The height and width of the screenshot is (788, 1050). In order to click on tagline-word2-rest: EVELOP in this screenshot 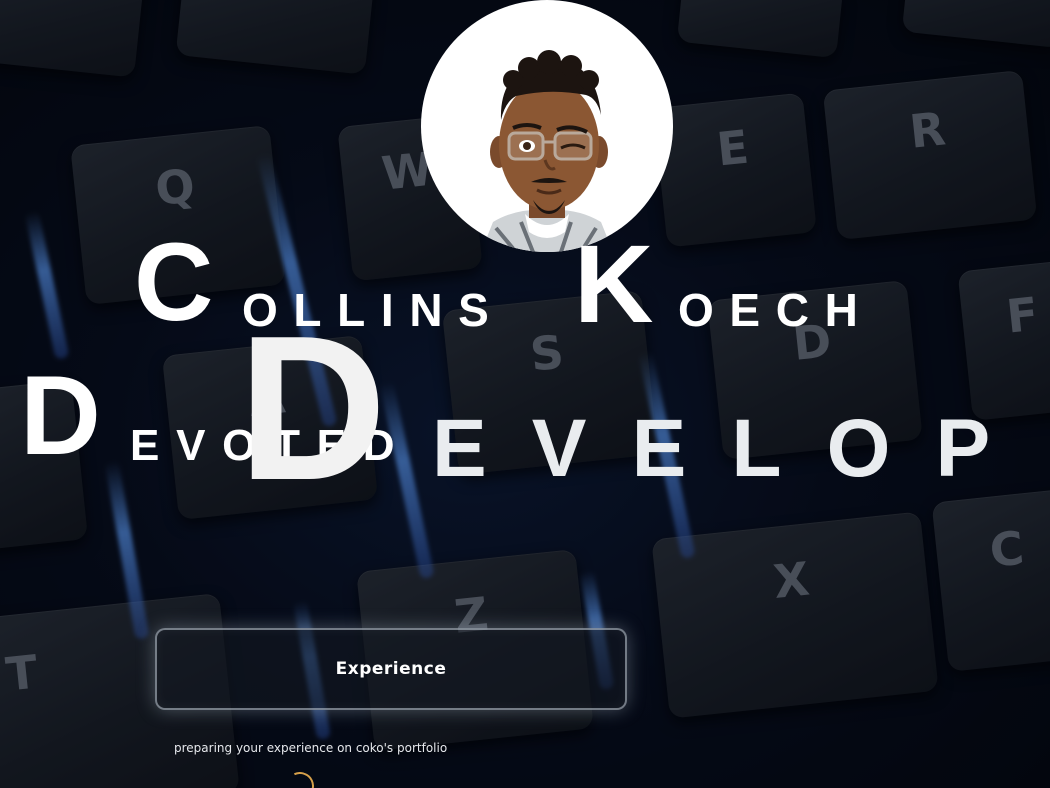, I will do `click(734, 448)`.